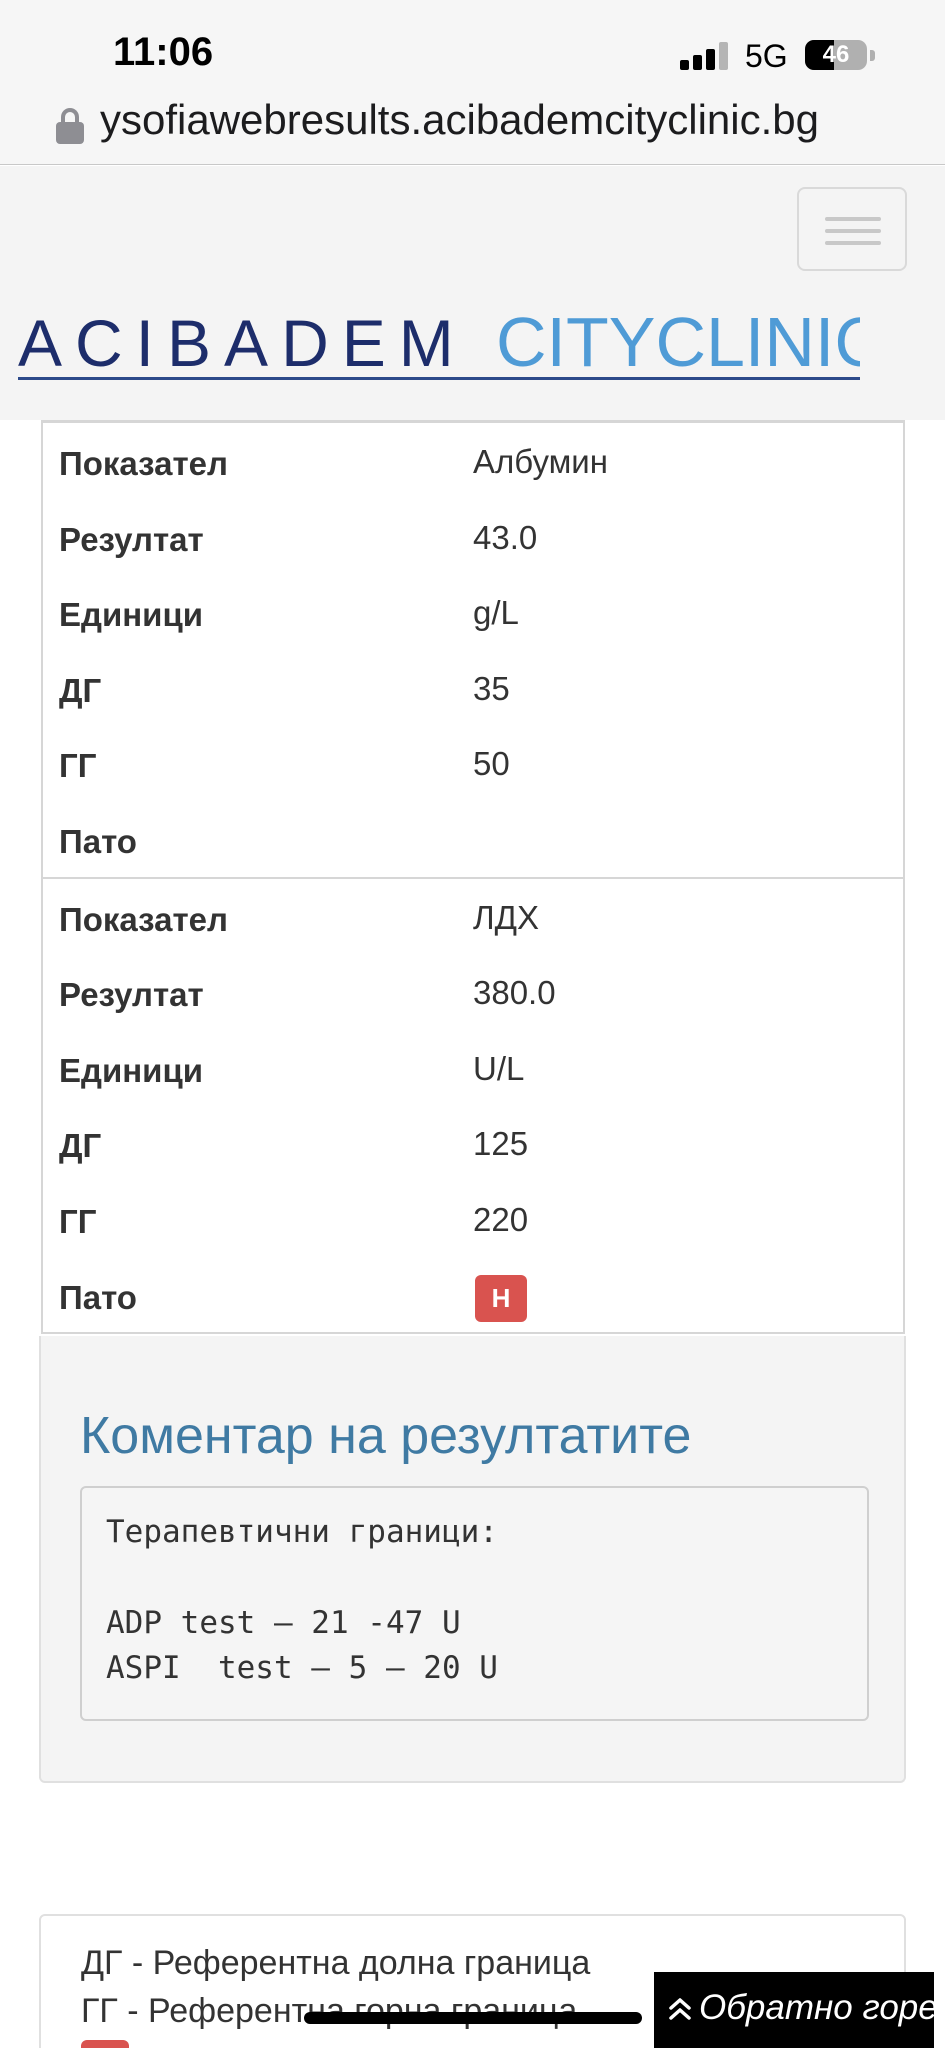 This screenshot has width=945, height=2048. Describe the element at coordinates (505, 537) in the screenshot. I see `row-value: 43.0` at that location.